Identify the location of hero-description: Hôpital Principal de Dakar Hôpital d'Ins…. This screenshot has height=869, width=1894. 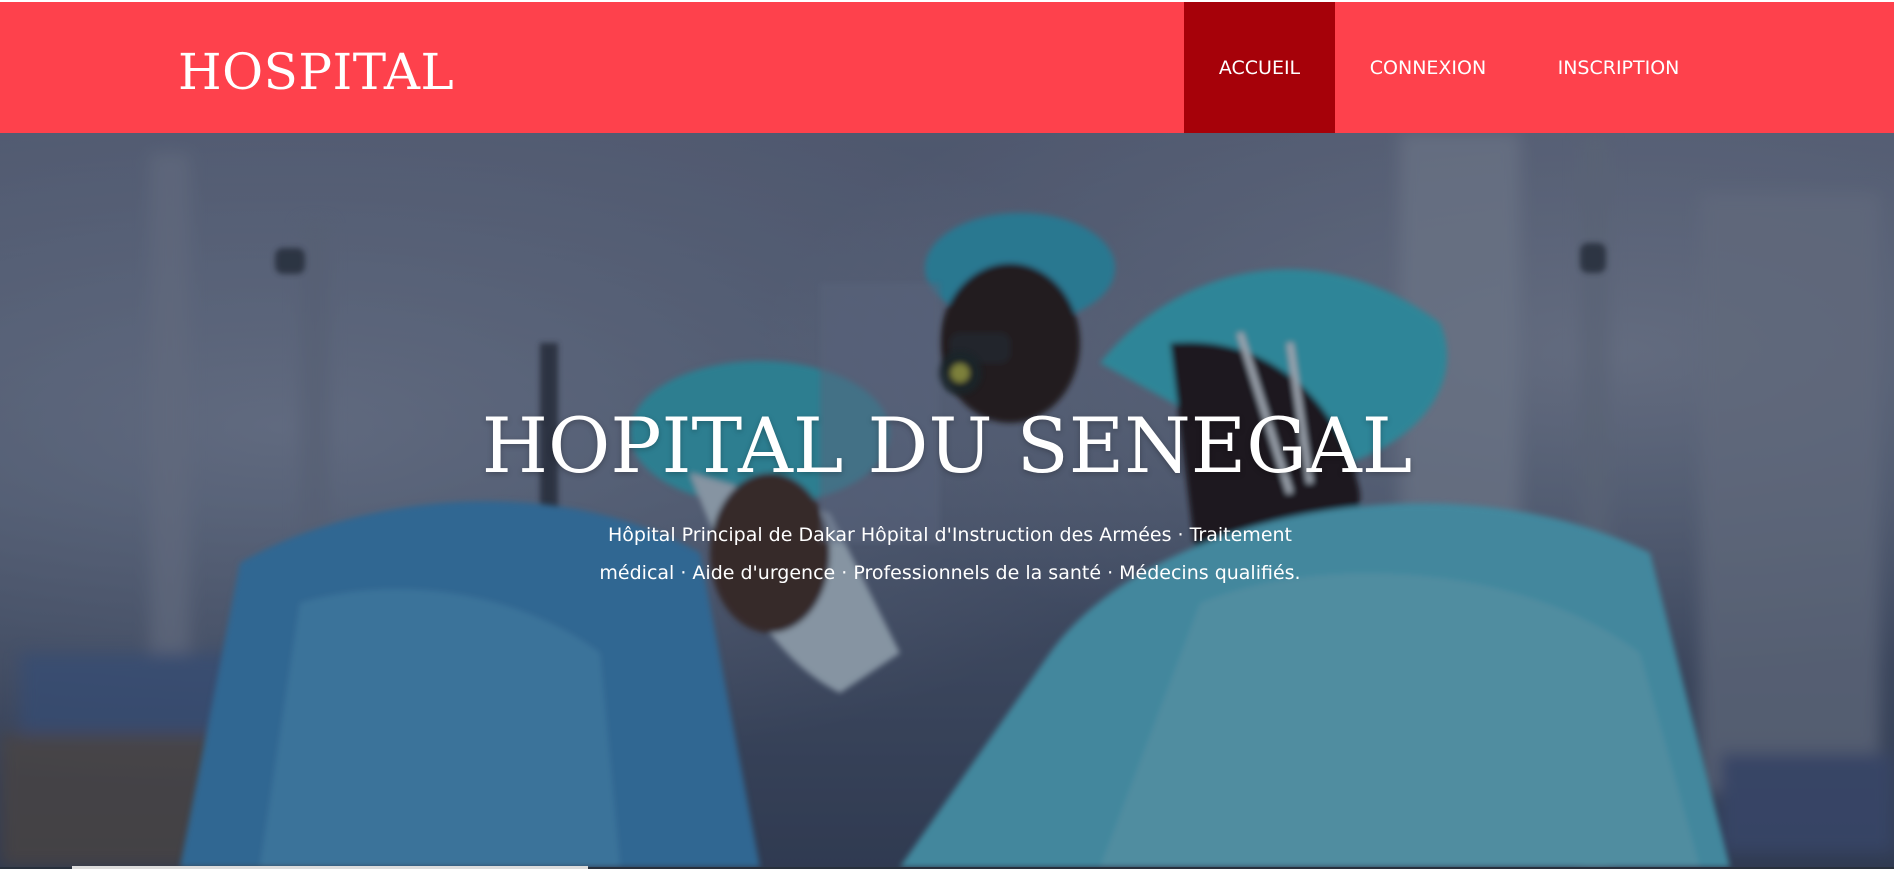
(950, 554).